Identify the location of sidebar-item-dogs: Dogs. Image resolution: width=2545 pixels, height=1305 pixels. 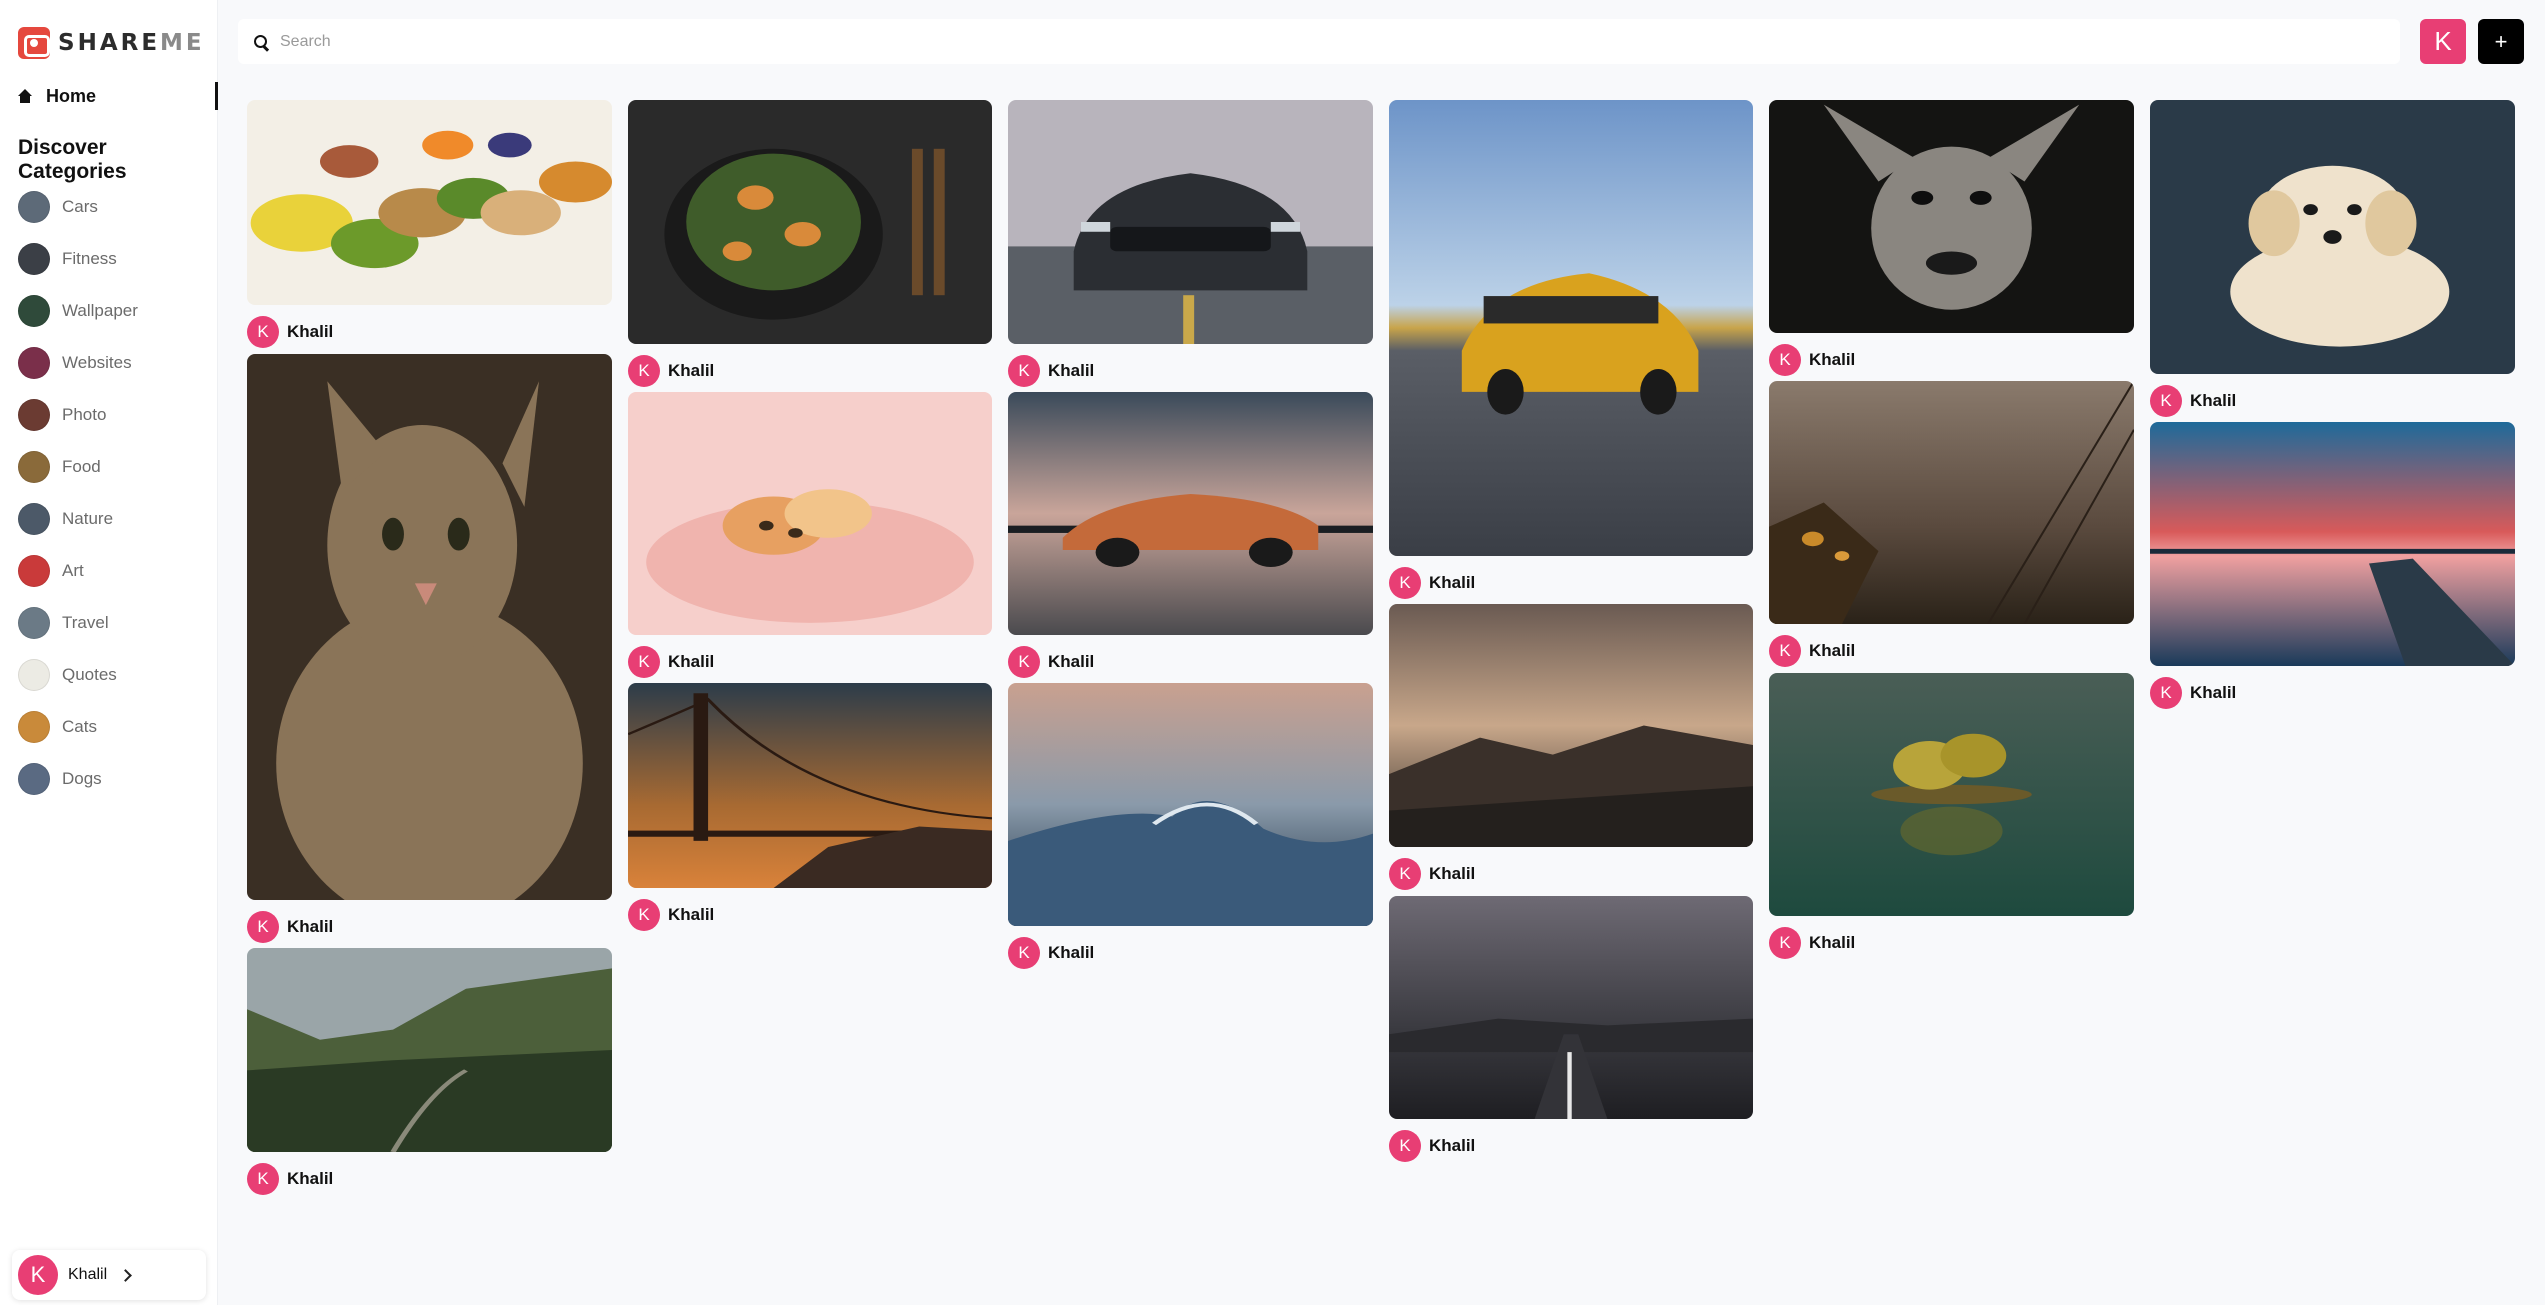
(78, 779).